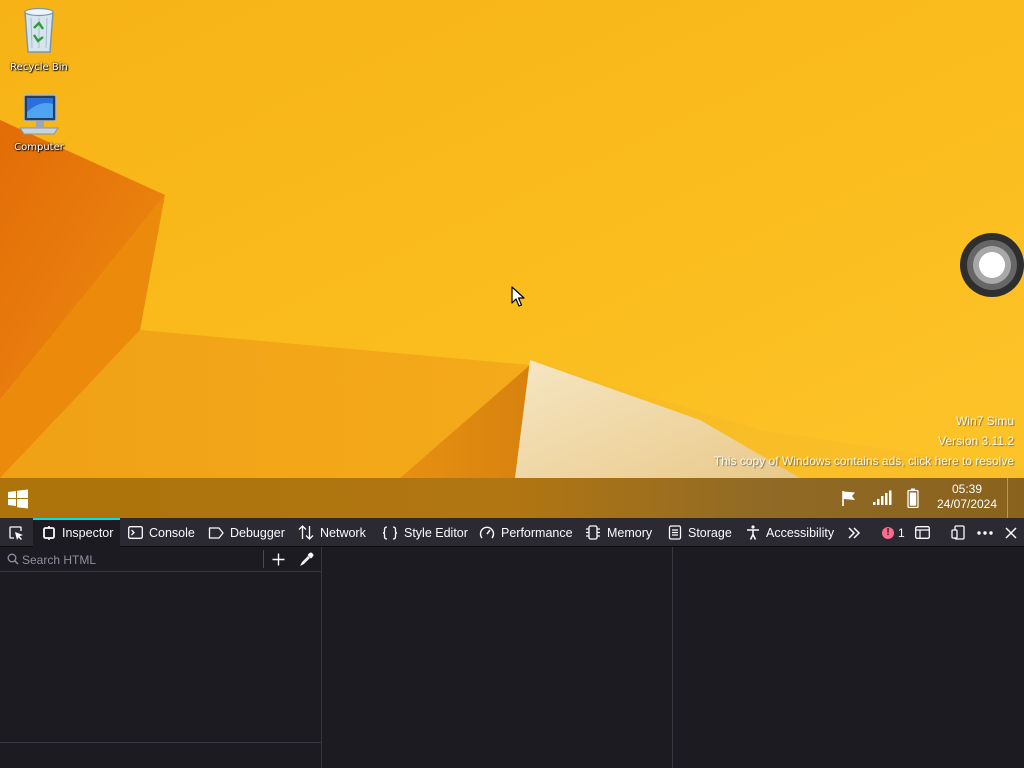  What do you see at coordinates (436, 532) in the screenshot?
I see `tab-label: Style Editor` at bounding box center [436, 532].